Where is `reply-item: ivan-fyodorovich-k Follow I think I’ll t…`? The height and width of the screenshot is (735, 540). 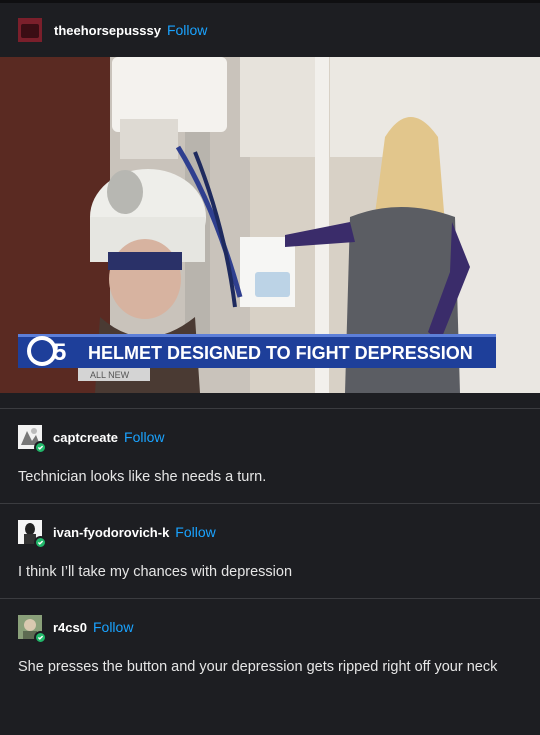
reply-item: ivan-fyodorovich-k Follow I think I’ll t… is located at coordinates (270, 550).